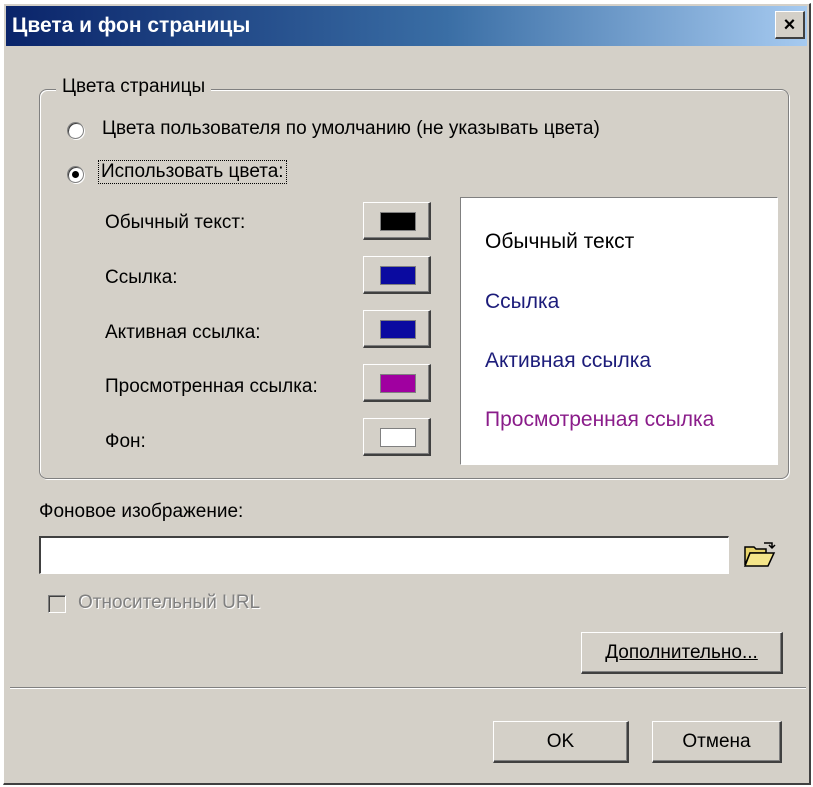 Image resolution: width=813 pixels, height=787 pixels. Describe the element at coordinates (600, 419) in the screenshot. I see `preview-visited-link: Просмотренная ссылка` at that location.